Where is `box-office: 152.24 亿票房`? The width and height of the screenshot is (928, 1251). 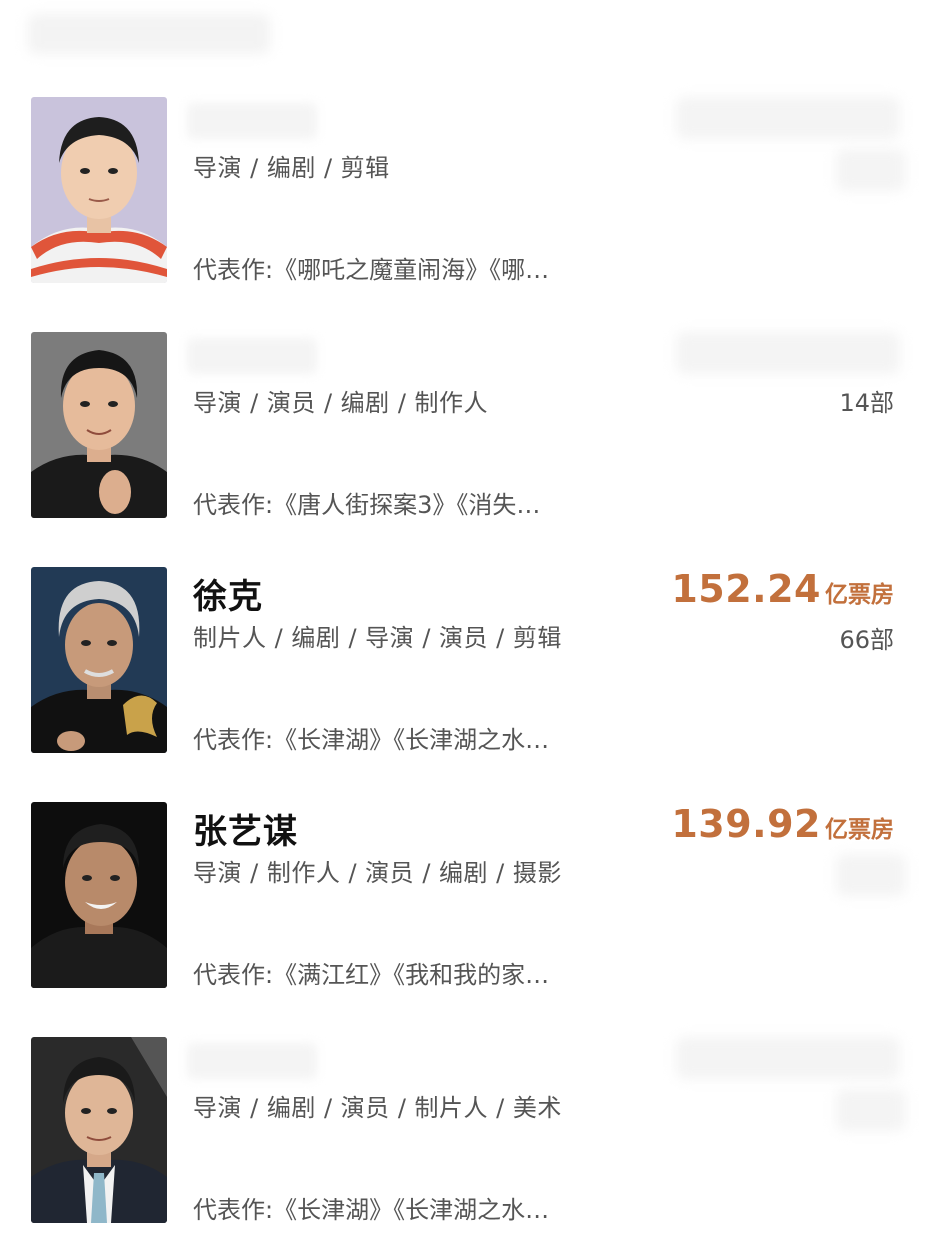 box-office: 152.24 亿票房 is located at coordinates (782, 589).